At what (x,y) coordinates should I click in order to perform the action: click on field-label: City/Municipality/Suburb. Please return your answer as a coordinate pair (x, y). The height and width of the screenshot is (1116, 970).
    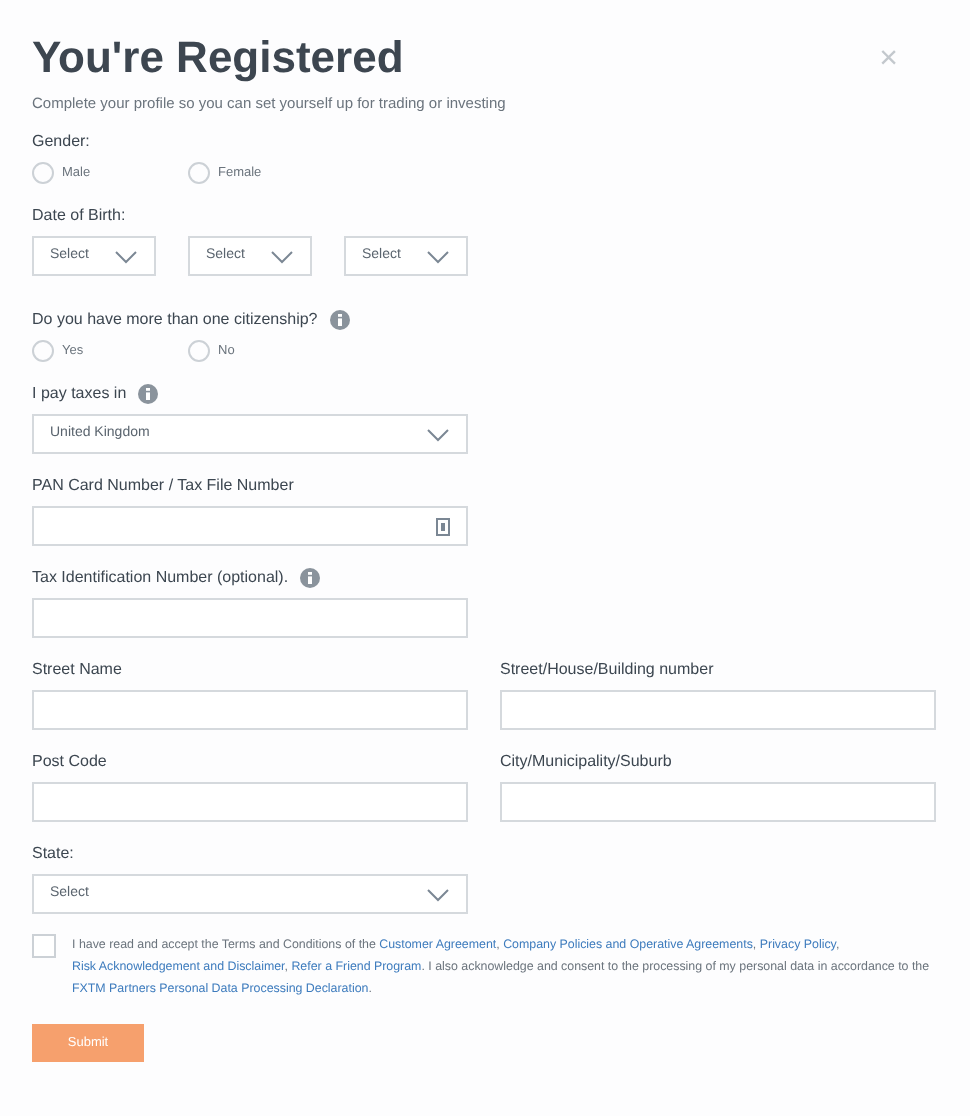
    Looking at the image, I should click on (586, 762).